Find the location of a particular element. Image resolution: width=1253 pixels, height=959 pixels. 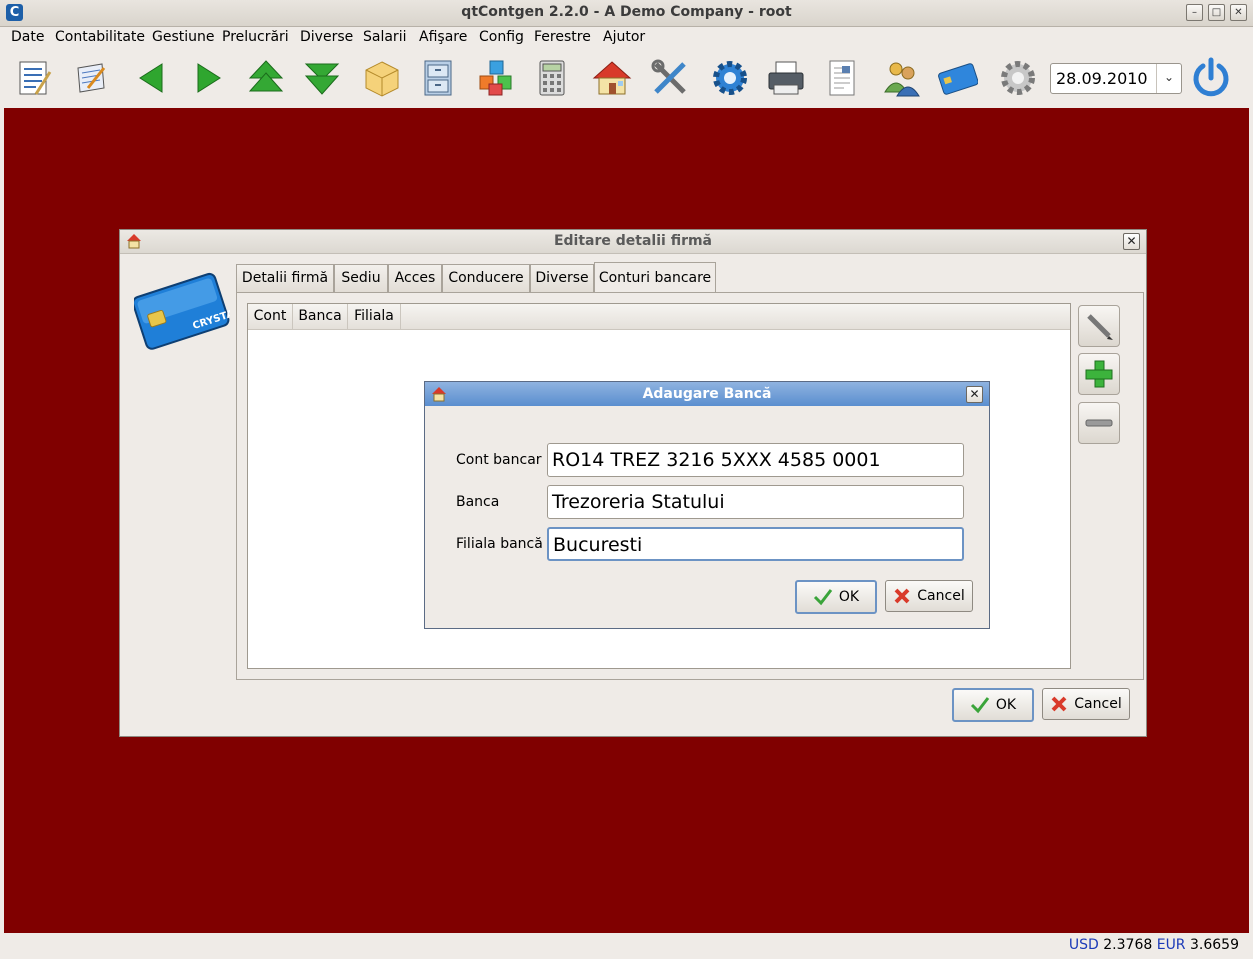

eur-label: EUR is located at coordinates (1171, 945).